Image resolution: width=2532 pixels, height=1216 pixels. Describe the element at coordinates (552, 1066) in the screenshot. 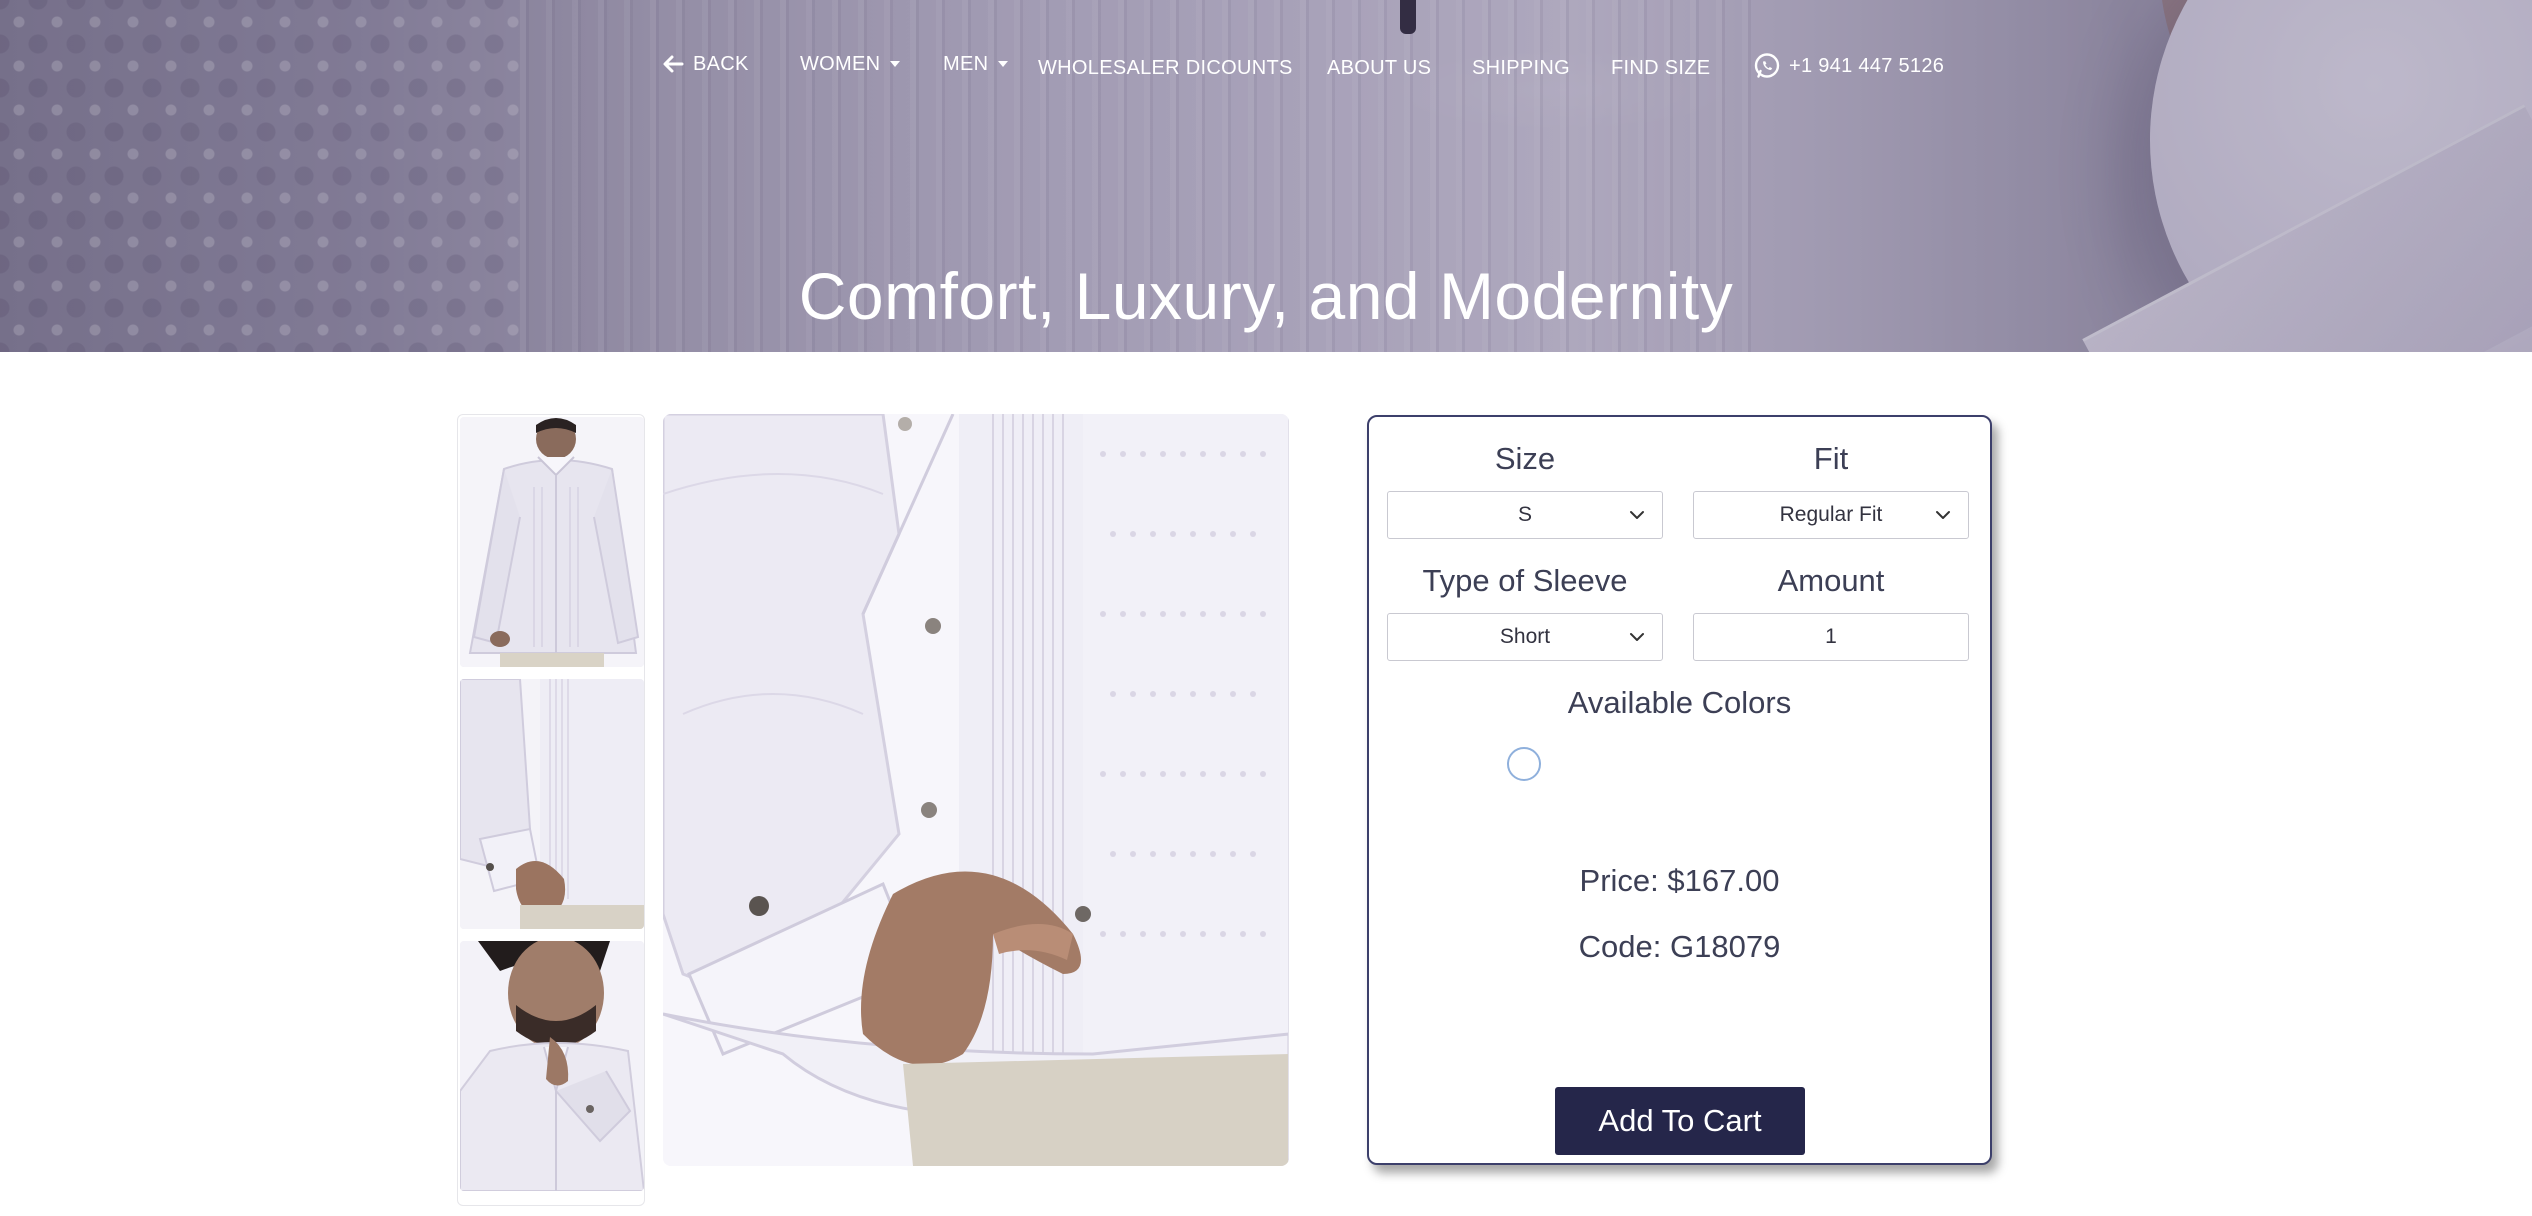

I see `thumbnail-model-pose` at that location.